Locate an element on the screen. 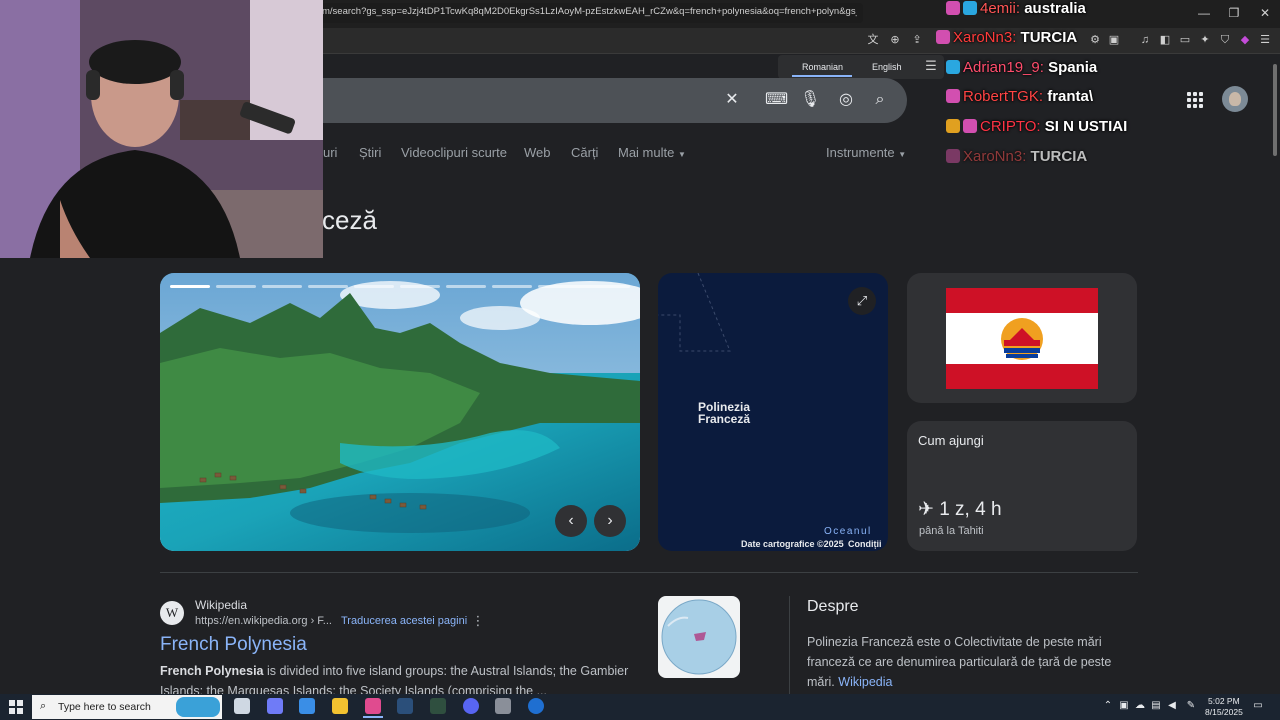 This screenshot has width=1280, height=720. french-polynesia-flag is located at coordinates (1022, 338).